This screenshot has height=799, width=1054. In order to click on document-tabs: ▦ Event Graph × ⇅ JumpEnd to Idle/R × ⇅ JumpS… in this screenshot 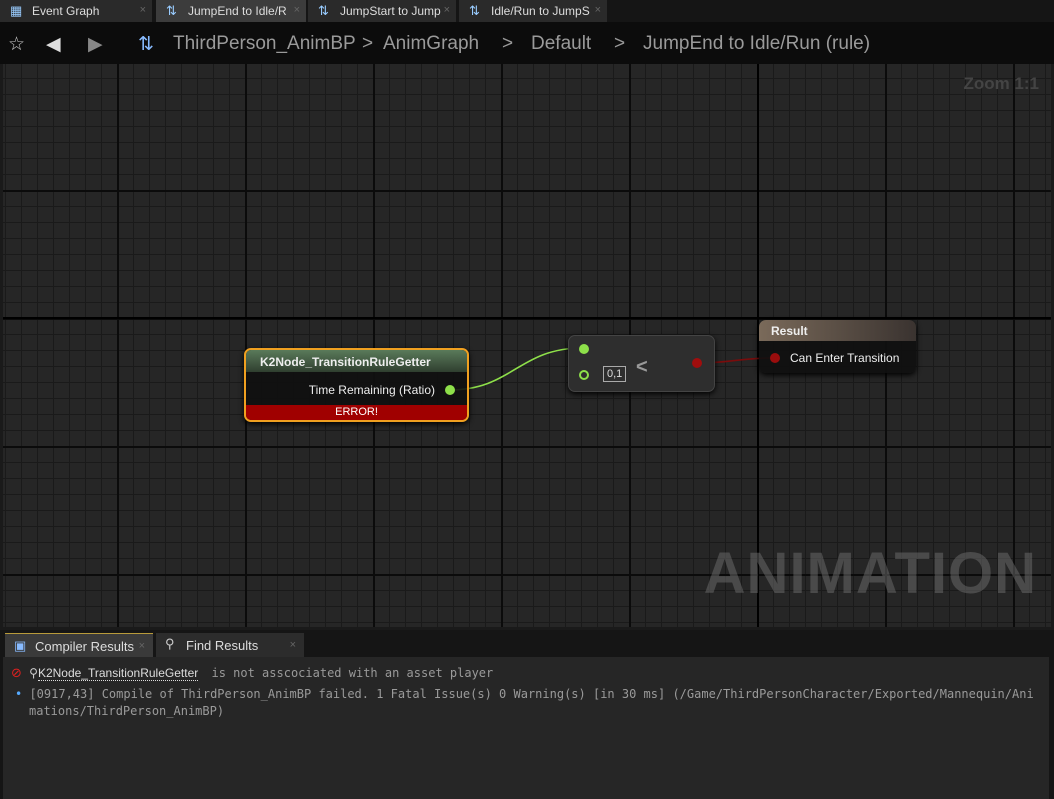, I will do `click(527, 11)`.